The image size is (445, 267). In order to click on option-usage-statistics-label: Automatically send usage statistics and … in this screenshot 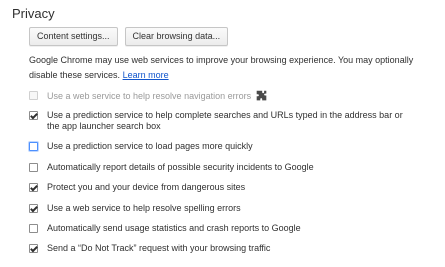, I will do `click(174, 228)`.